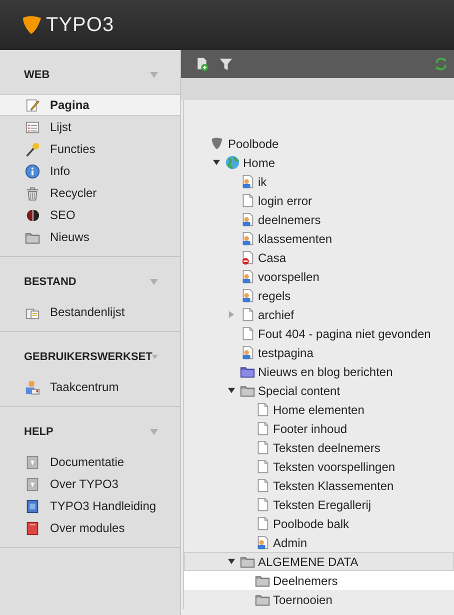  Describe the element at coordinates (90, 237) in the screenshot. I see `module-item: Nieuws` at that location.